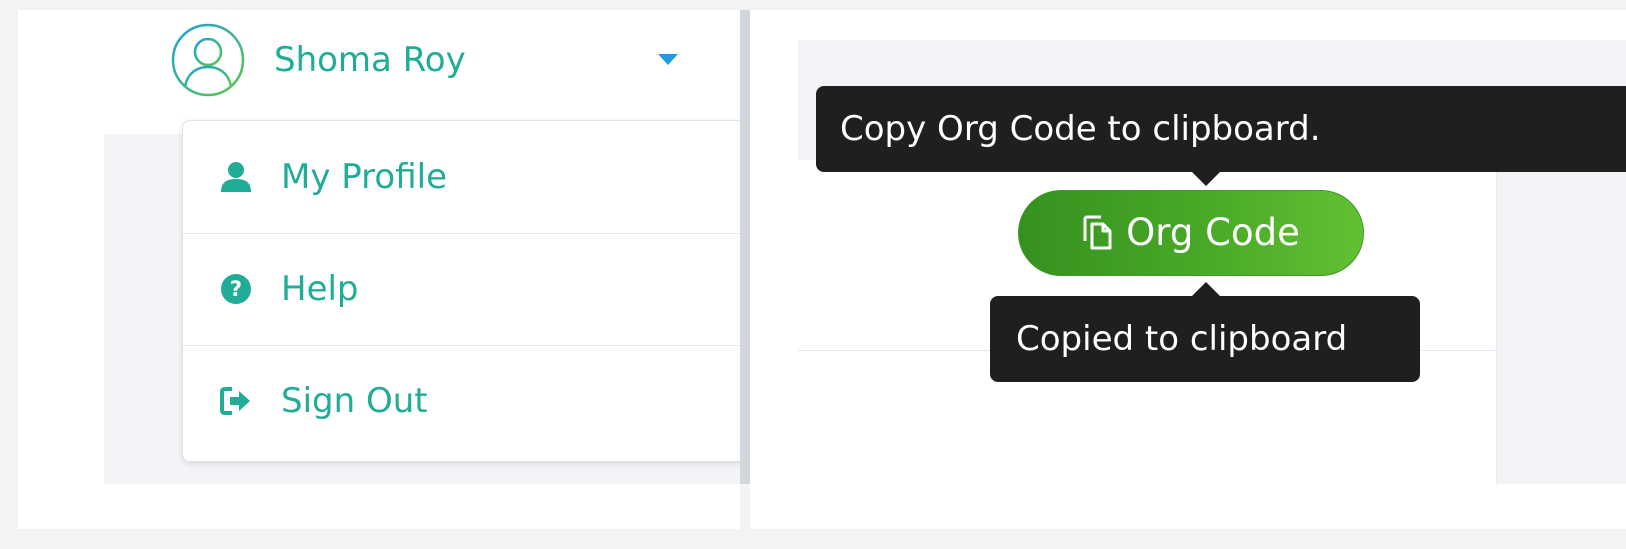 The image size is (1626, 549). I want to click on menu-item-label: Help, so click(320, 289).